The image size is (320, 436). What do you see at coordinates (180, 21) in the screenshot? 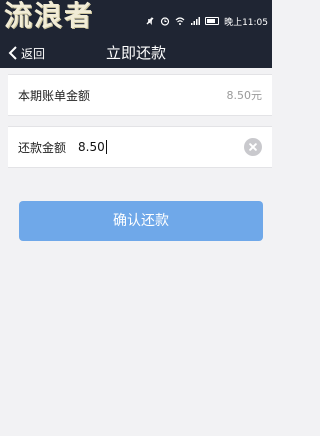
I see `wifi-icon` at bounding box center [180, 21].